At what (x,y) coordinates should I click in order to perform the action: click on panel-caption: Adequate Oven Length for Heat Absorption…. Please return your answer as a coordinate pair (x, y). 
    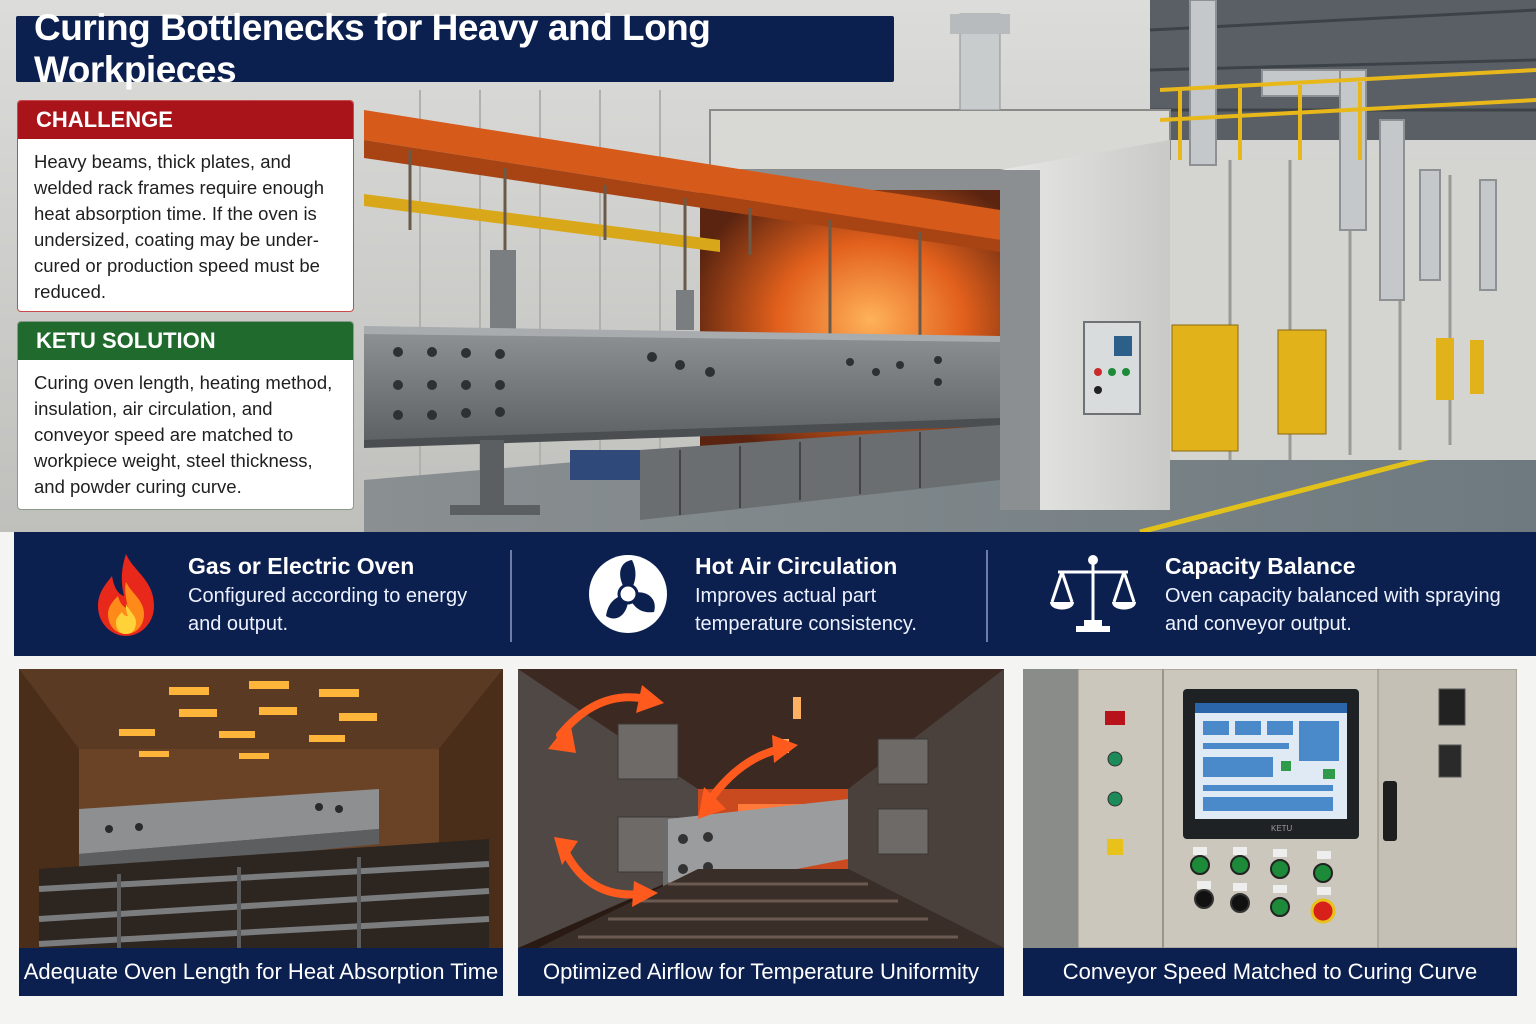
    Looking at the image, I should click on (261, 972).